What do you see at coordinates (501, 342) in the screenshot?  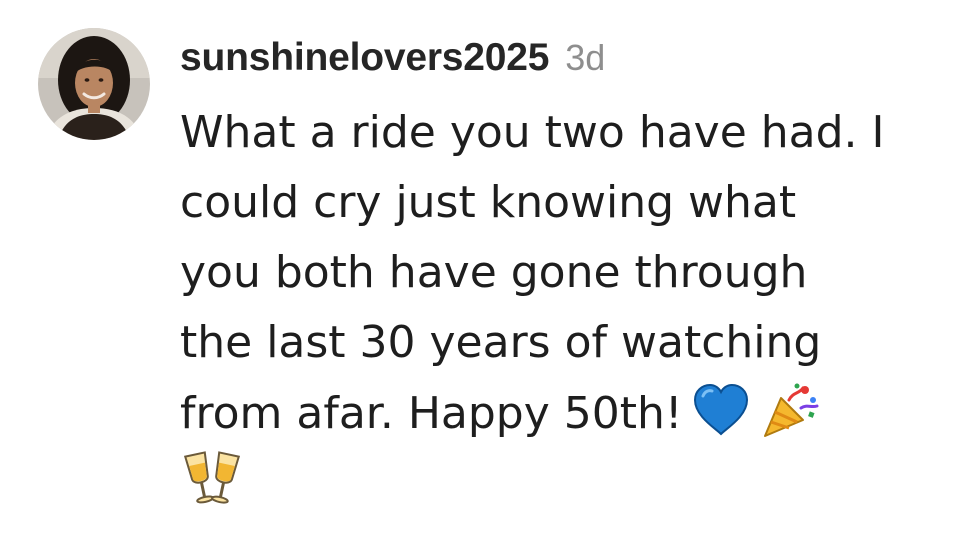 I see `comment-text-line: the last 30 years of watching` at bounding box center [501, 342].